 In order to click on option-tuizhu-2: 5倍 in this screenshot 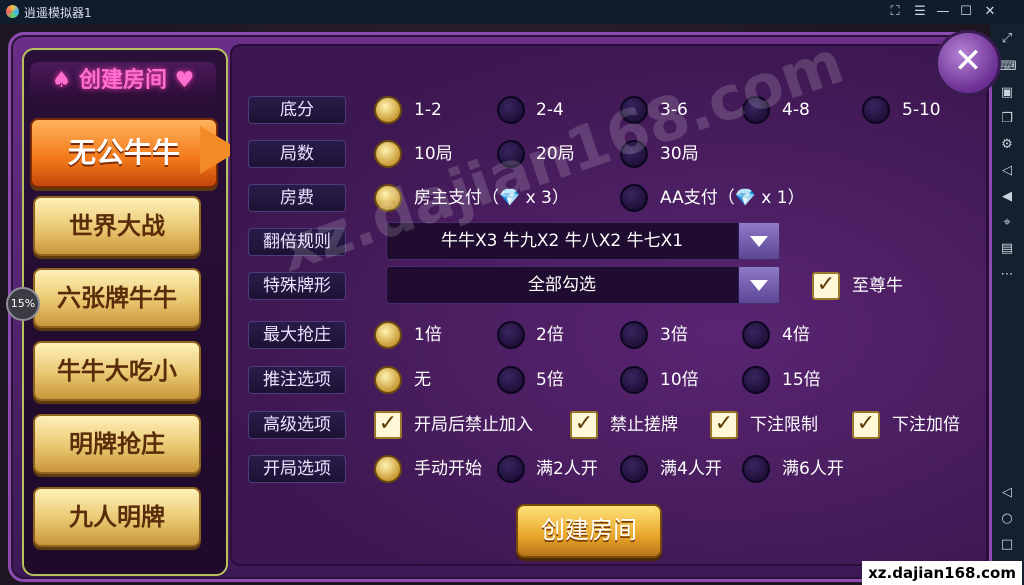, I will do `click(550, 380)`.